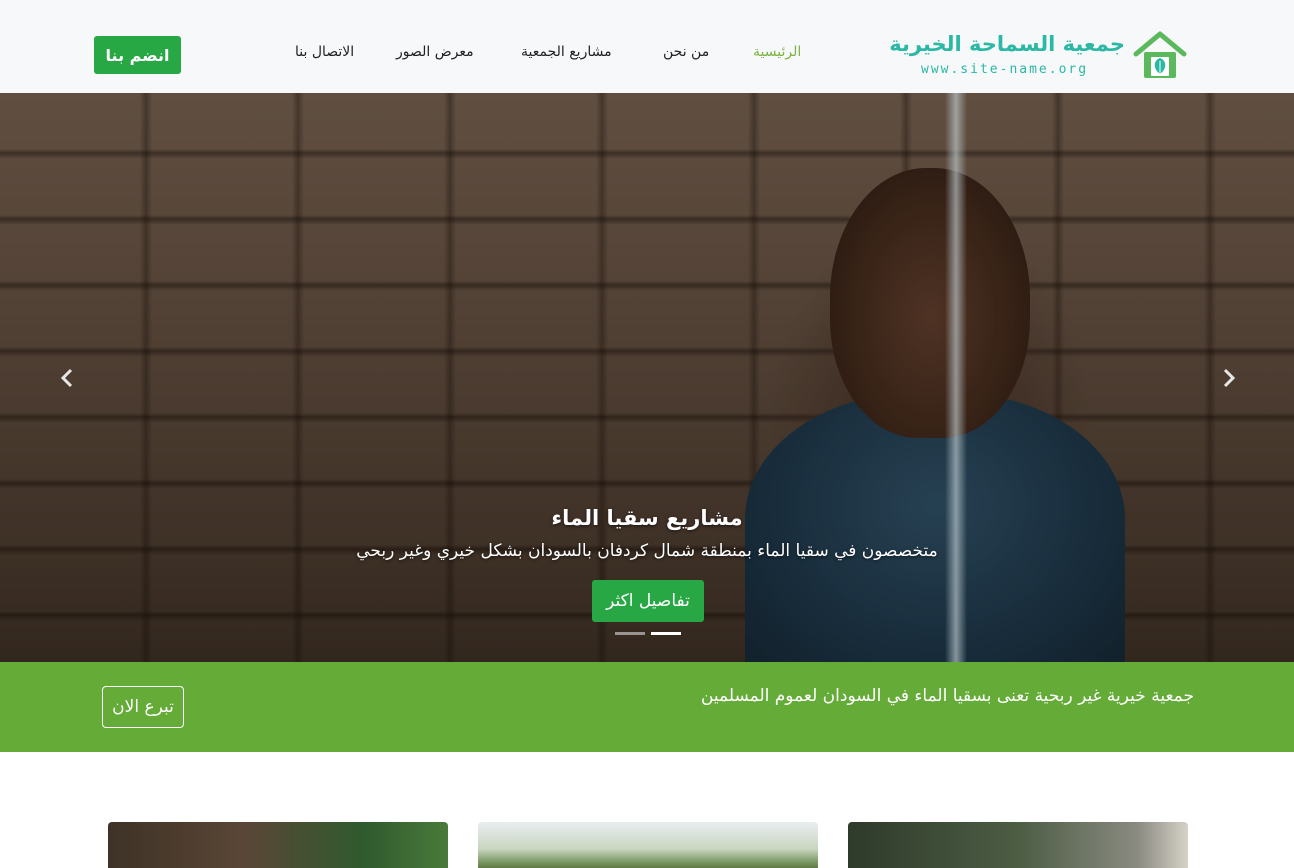 The image size is (1294, 868). I want to click on nav-item-gallery: معرض الصور, so click(435, 55).